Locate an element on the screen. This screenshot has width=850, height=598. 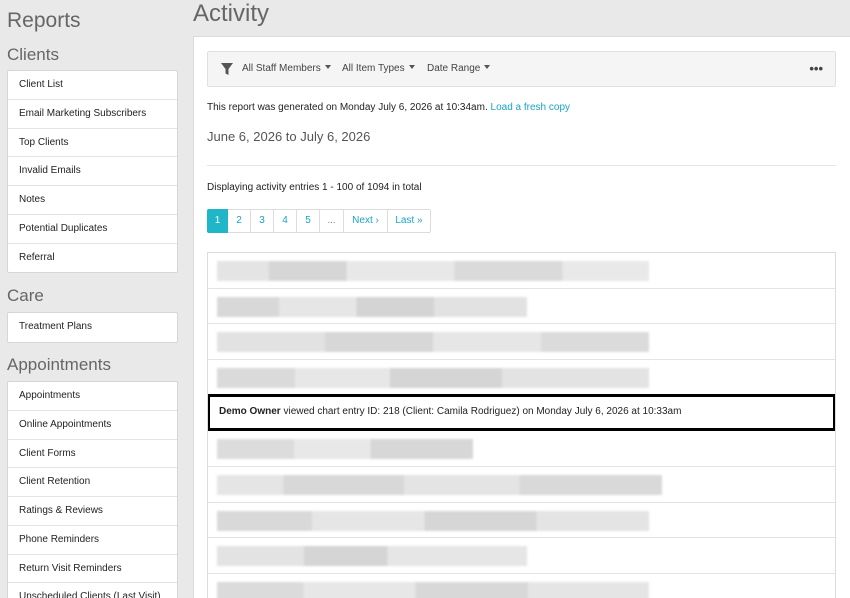
load-fresh-copy-link: Load a fresh copy is located at coordinates (531, 107).